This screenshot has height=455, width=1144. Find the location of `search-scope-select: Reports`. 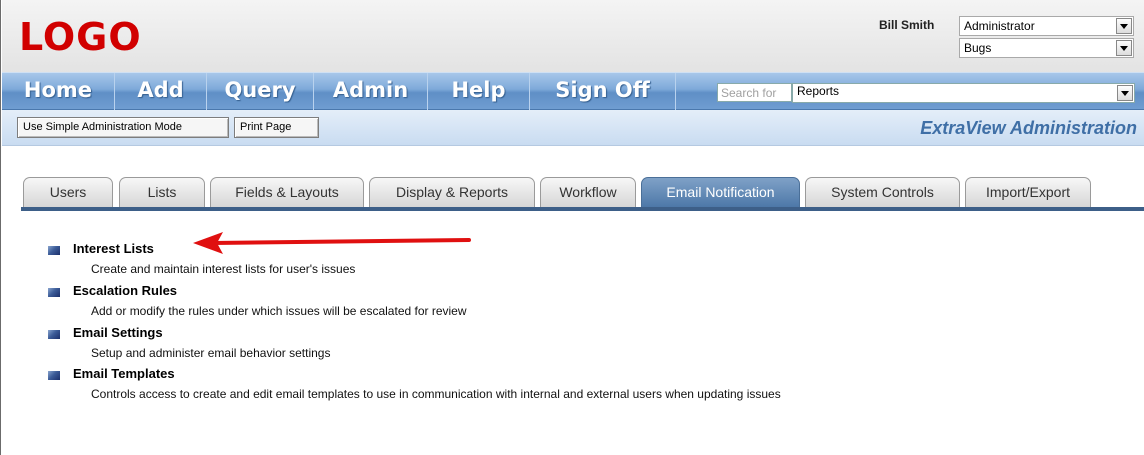

search-scope-select: Reports is located at coordinates (963, 93).